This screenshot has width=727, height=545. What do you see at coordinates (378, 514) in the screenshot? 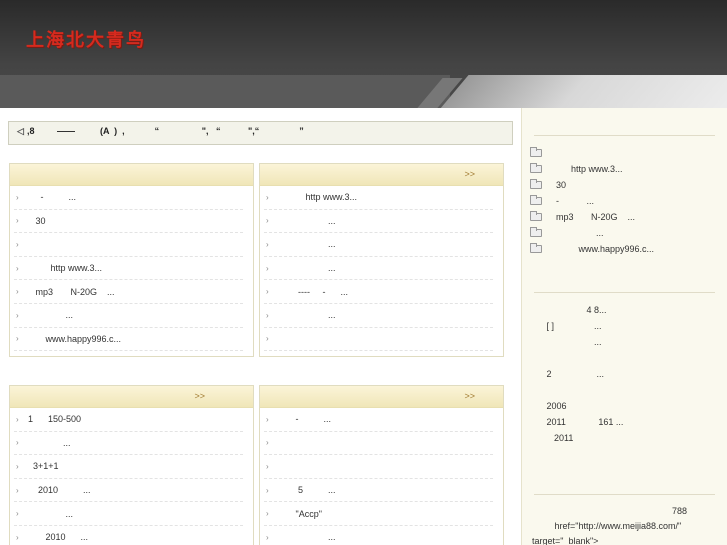
I see `list-item: › "Accp"` at bounding box center [378, 514].